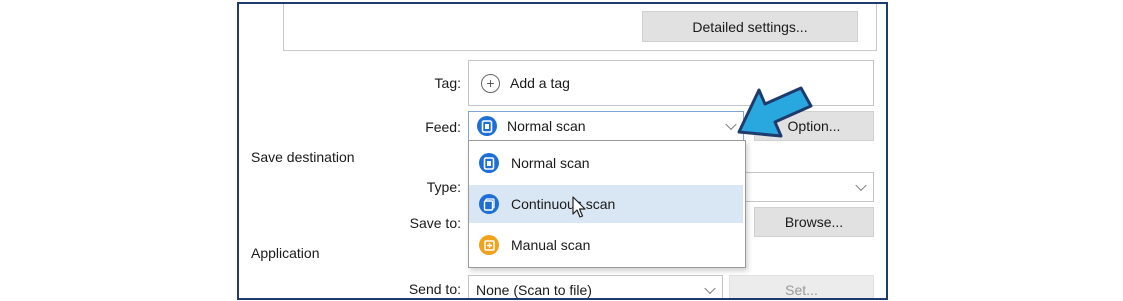 This screenshot has height=301, width=1123. Describe the element at coordinates (579, 207) in the screenshot. I see `mouse-pointer-icon` at that location.